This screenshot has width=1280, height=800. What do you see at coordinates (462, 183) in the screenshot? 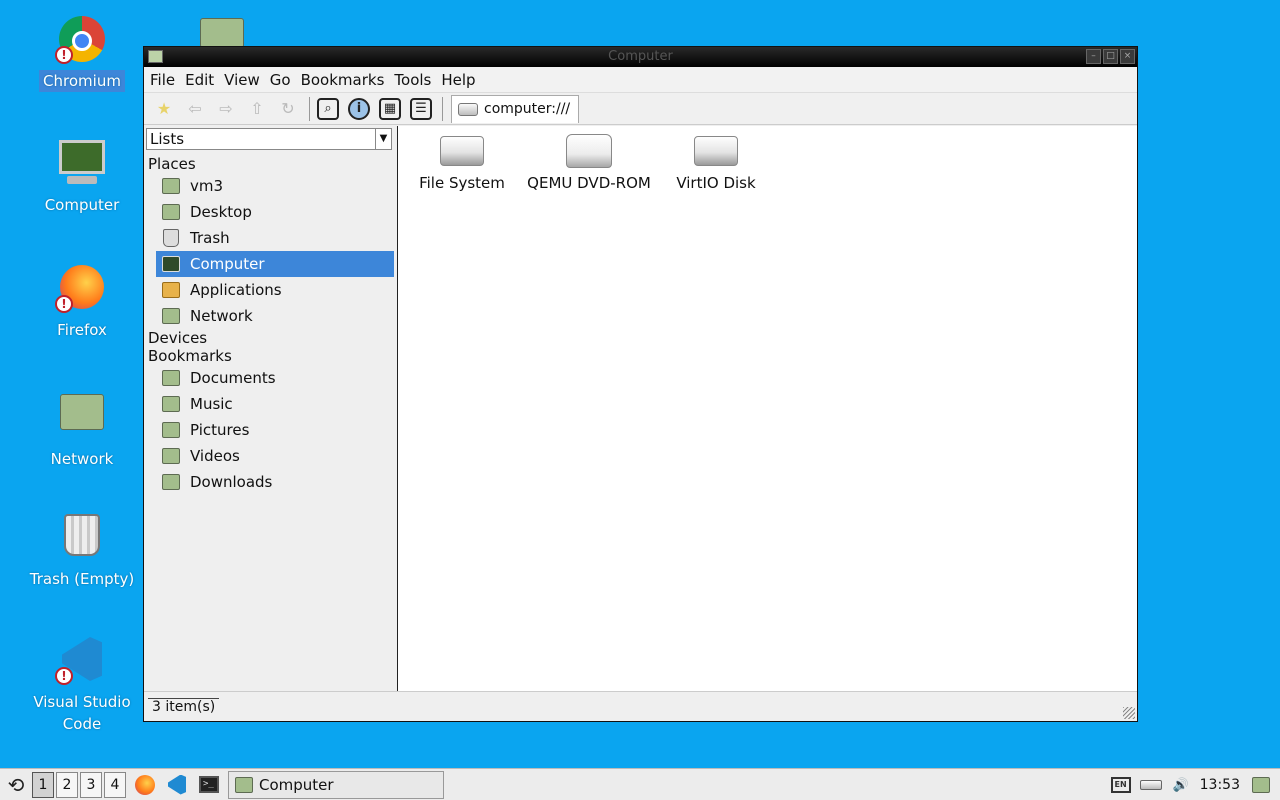
I see `item-label: File System` at bounding box center [462, 183].